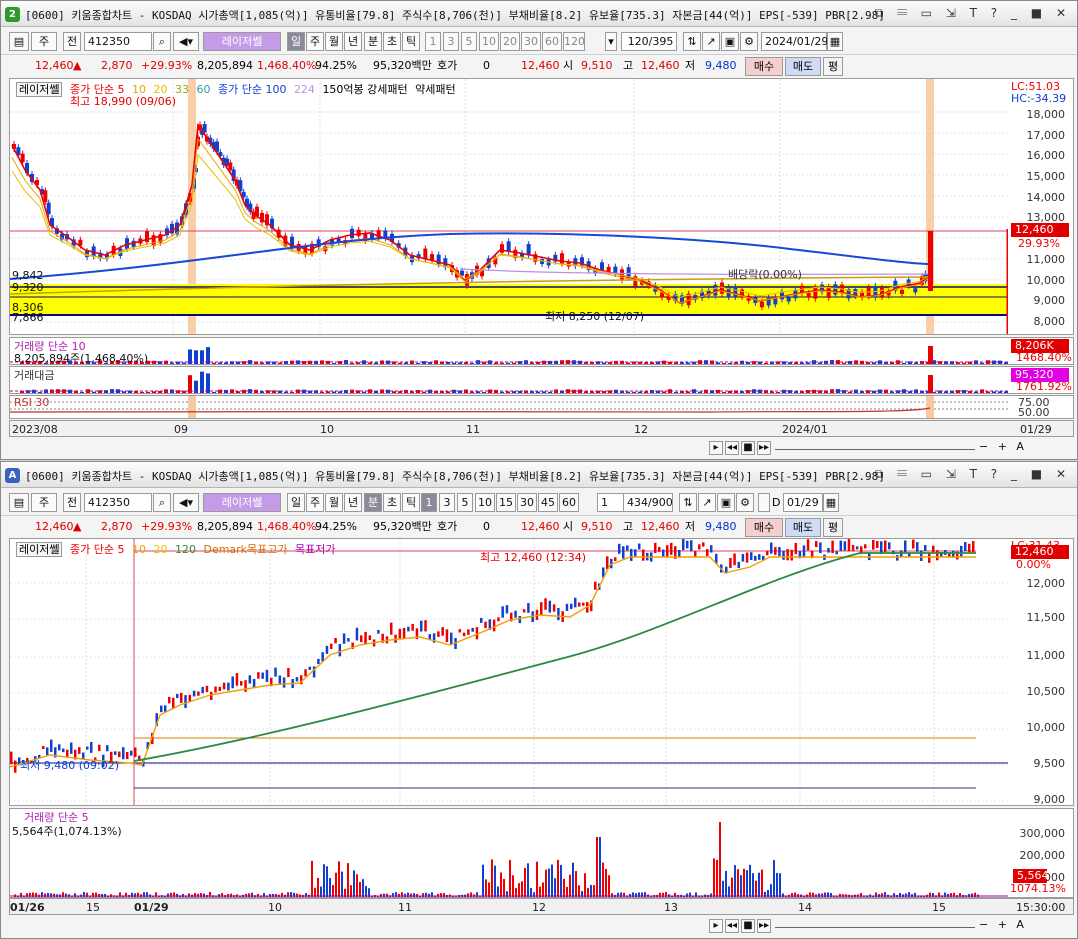  I want to click on bar-count: 120/395, so click(649, 41).